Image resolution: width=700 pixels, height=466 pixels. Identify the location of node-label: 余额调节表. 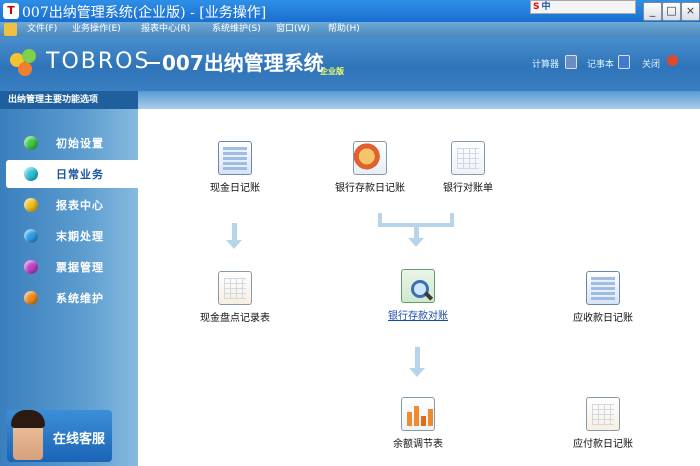
(418, 442).